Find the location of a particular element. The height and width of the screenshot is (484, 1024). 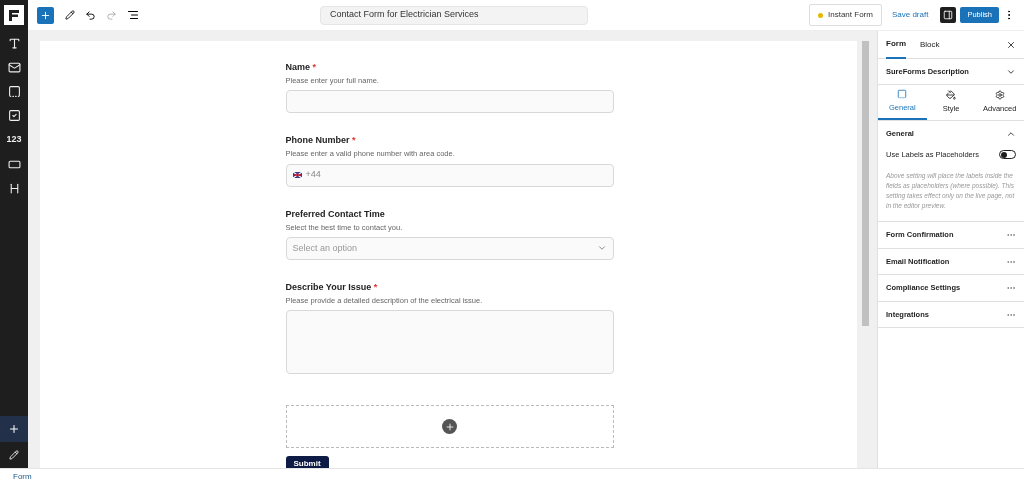

outline-icon is located at coordinates (133, 15).